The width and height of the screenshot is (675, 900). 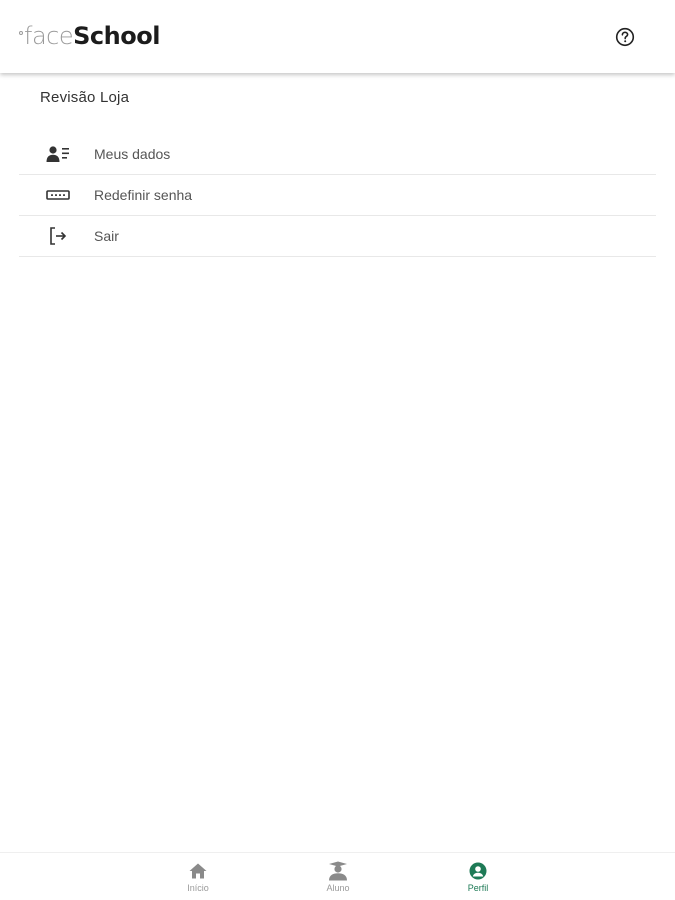 What do you see at coordinates (85, 97) in the screenshot?
I see `profile-name: Revisão Loja` at bounding box center [85, 97].